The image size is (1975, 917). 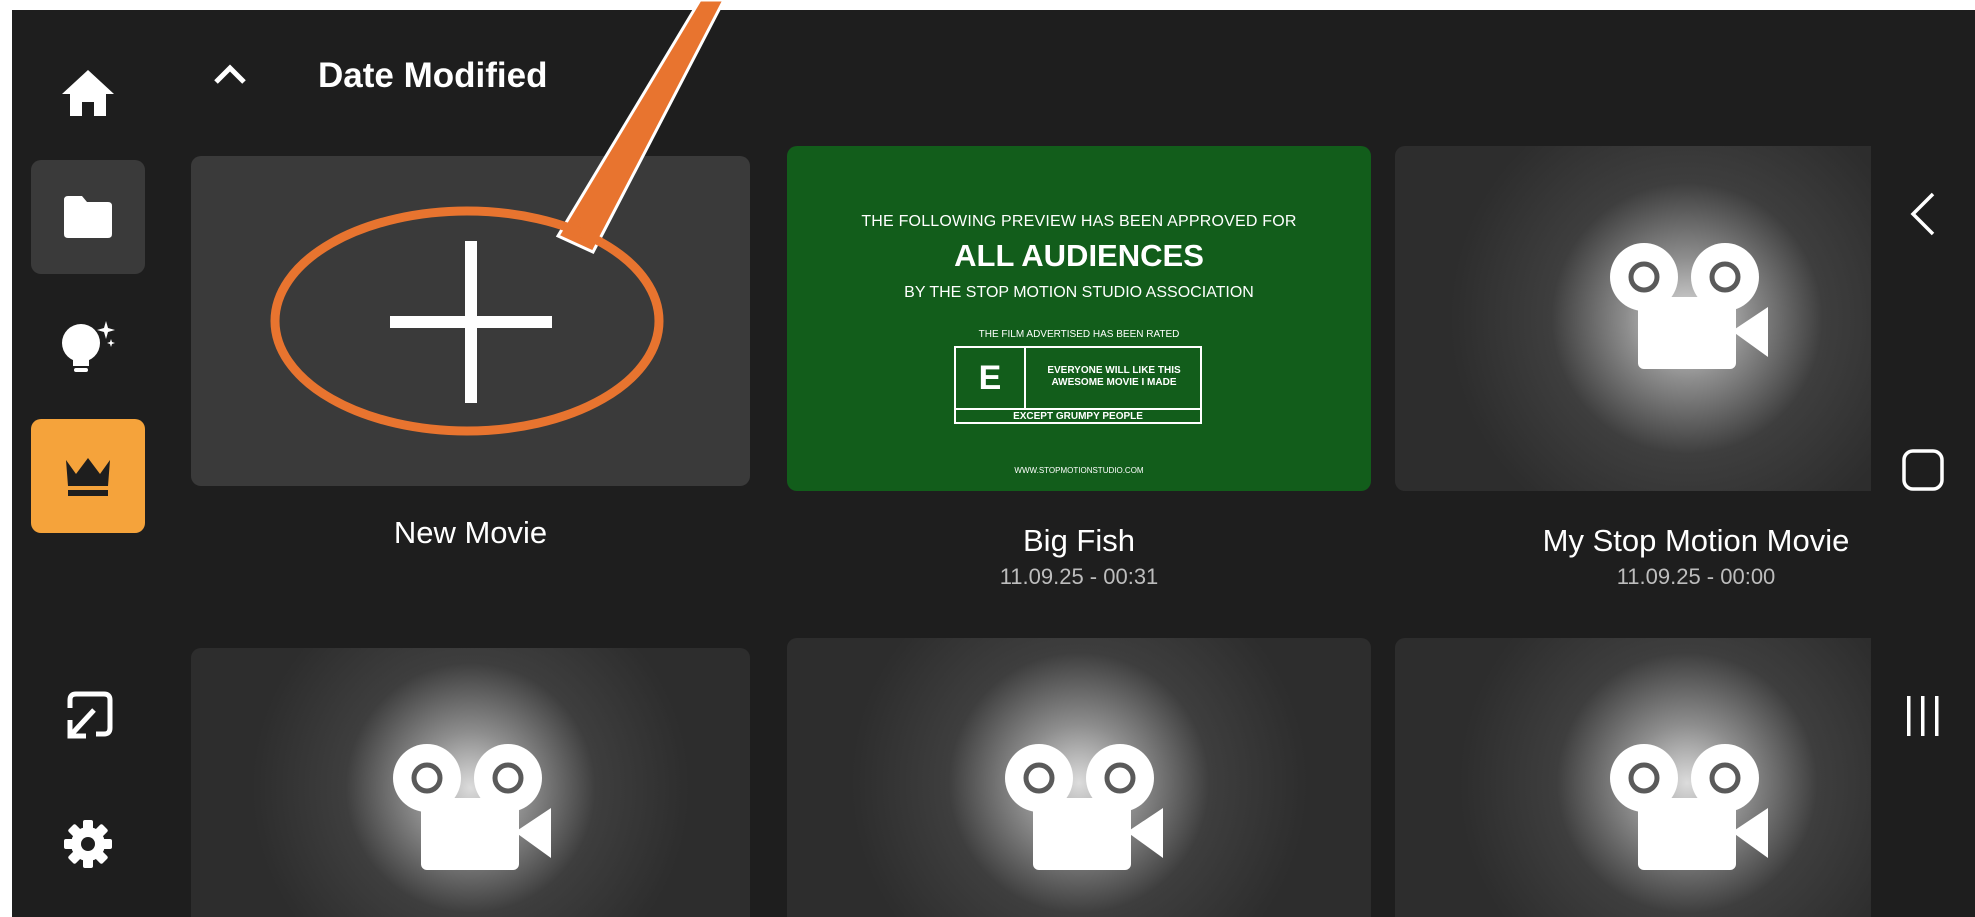 I want to click on back-icon, so click(x=1922, y=214).